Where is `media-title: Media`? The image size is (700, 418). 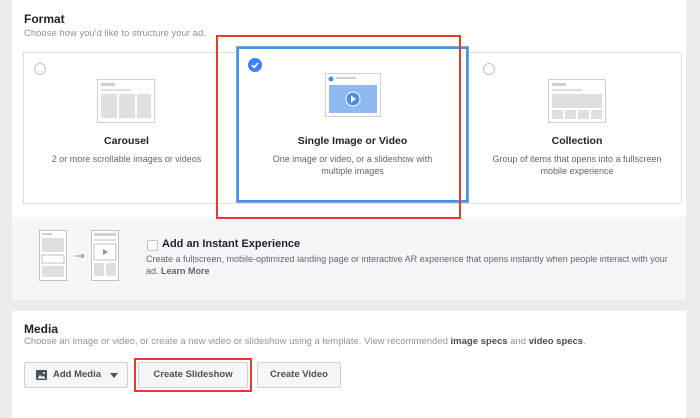
media-title: Media is located at coordinates (41, 329).